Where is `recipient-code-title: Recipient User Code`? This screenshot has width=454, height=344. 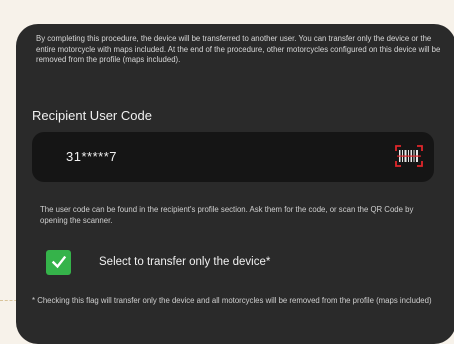
recipient-code-title: Recipient User Code is located at coordinates (92, 115).